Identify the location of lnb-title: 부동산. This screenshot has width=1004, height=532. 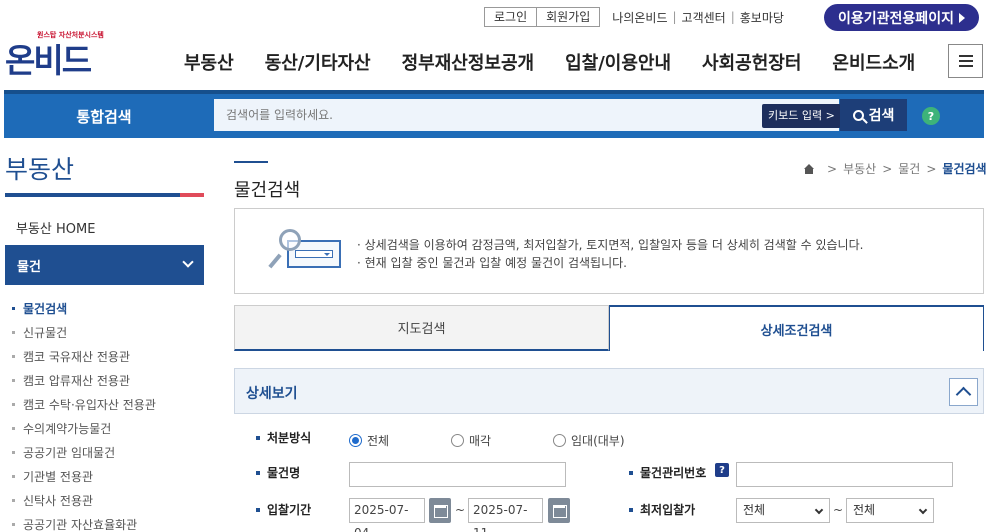
(40, 169).